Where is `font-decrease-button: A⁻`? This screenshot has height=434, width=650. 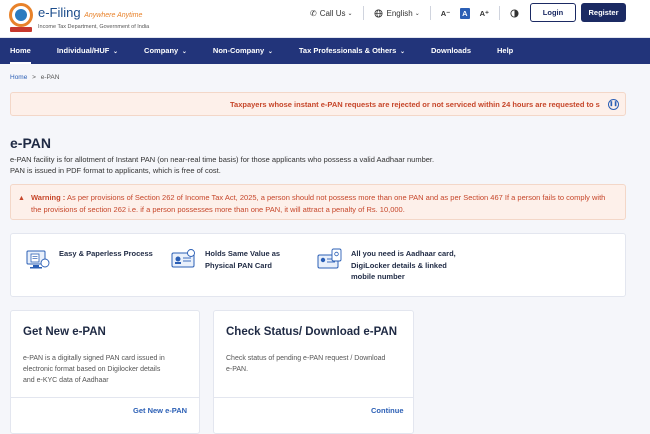
font-decrease-button: A⁻ is located at coordinates (445, 13).